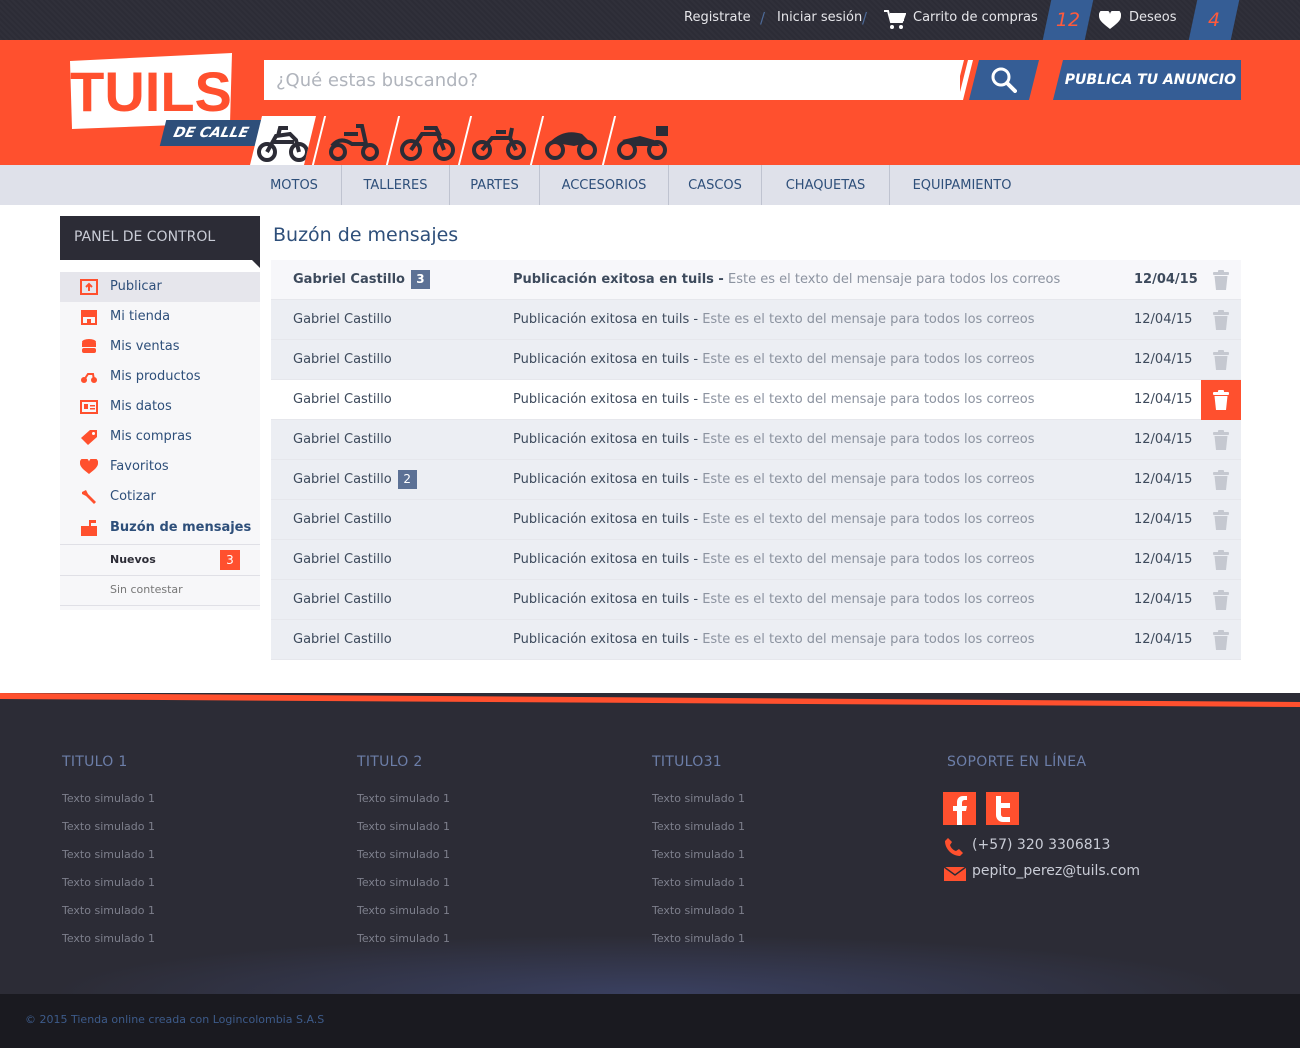 This screenshot has width=1300, height=1048. What do you see at coordinates (1153, 17) in the screenshot?
I see `wishlist-link: Deseos` at bounding box center [1153, 17].